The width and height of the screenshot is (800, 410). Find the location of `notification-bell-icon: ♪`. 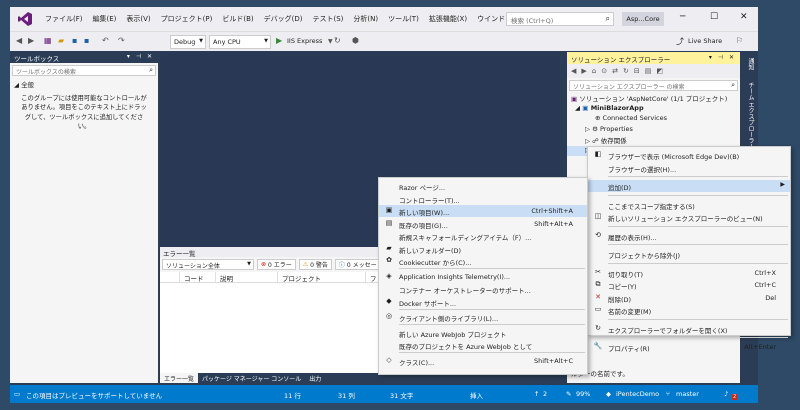

notification-bell-icon: ♪ is located at coordinates (726, 394).